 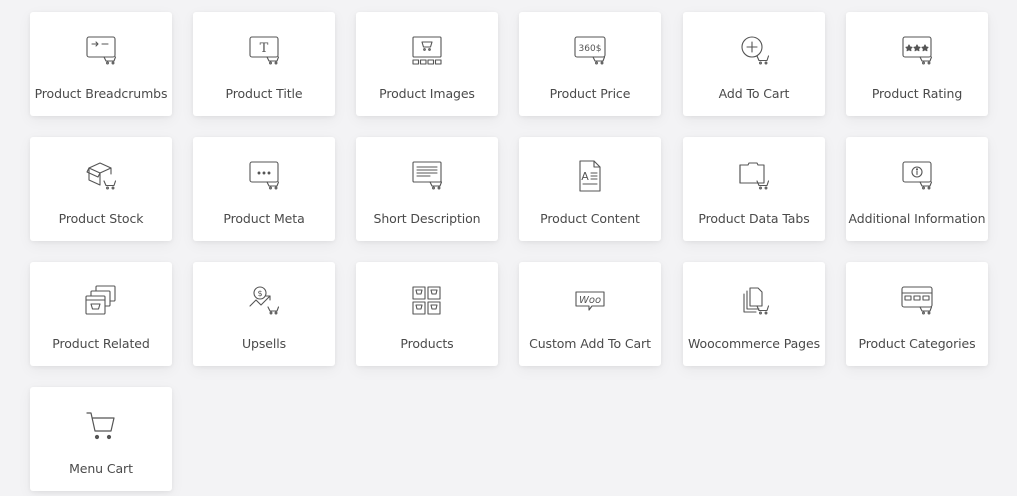 What do you see at coordinates (101, 426) in the screenshot?
I see `menu-cart-icon` at bounding box center [101, 426].